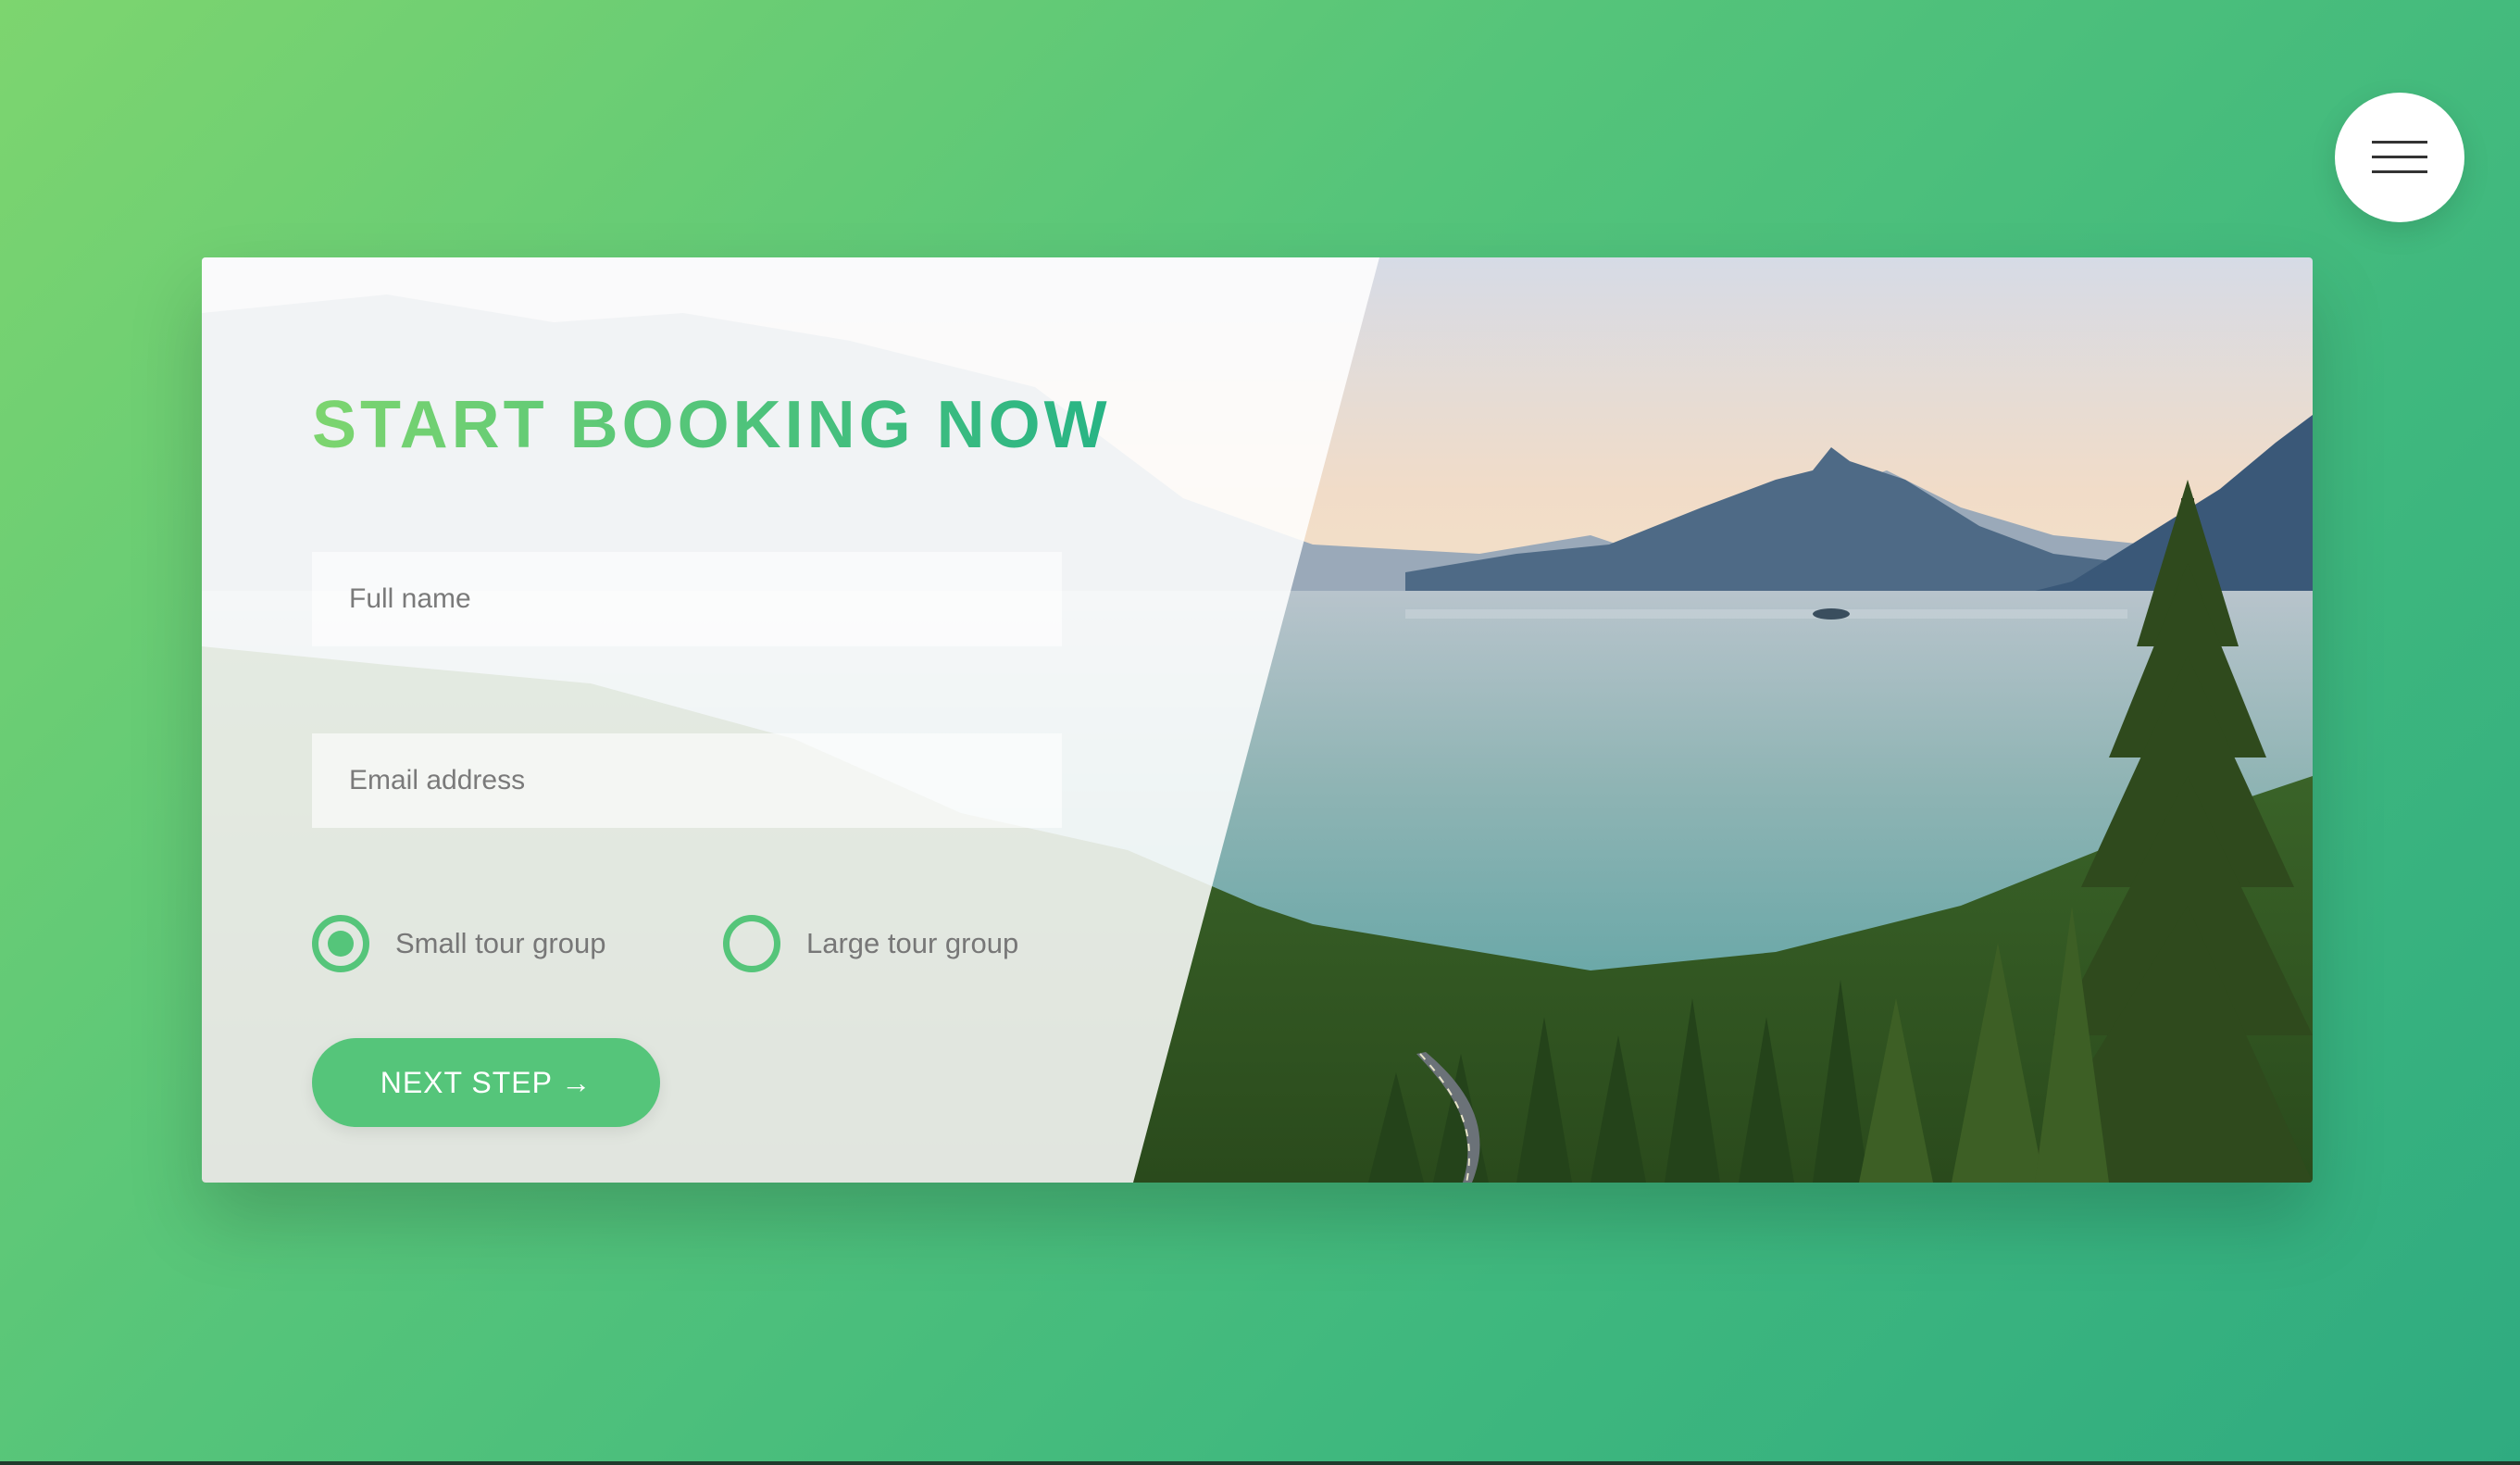 This screenshot has width=2520, height=1465. I want to click on radio-unchecked-icon, so click(751, 943).